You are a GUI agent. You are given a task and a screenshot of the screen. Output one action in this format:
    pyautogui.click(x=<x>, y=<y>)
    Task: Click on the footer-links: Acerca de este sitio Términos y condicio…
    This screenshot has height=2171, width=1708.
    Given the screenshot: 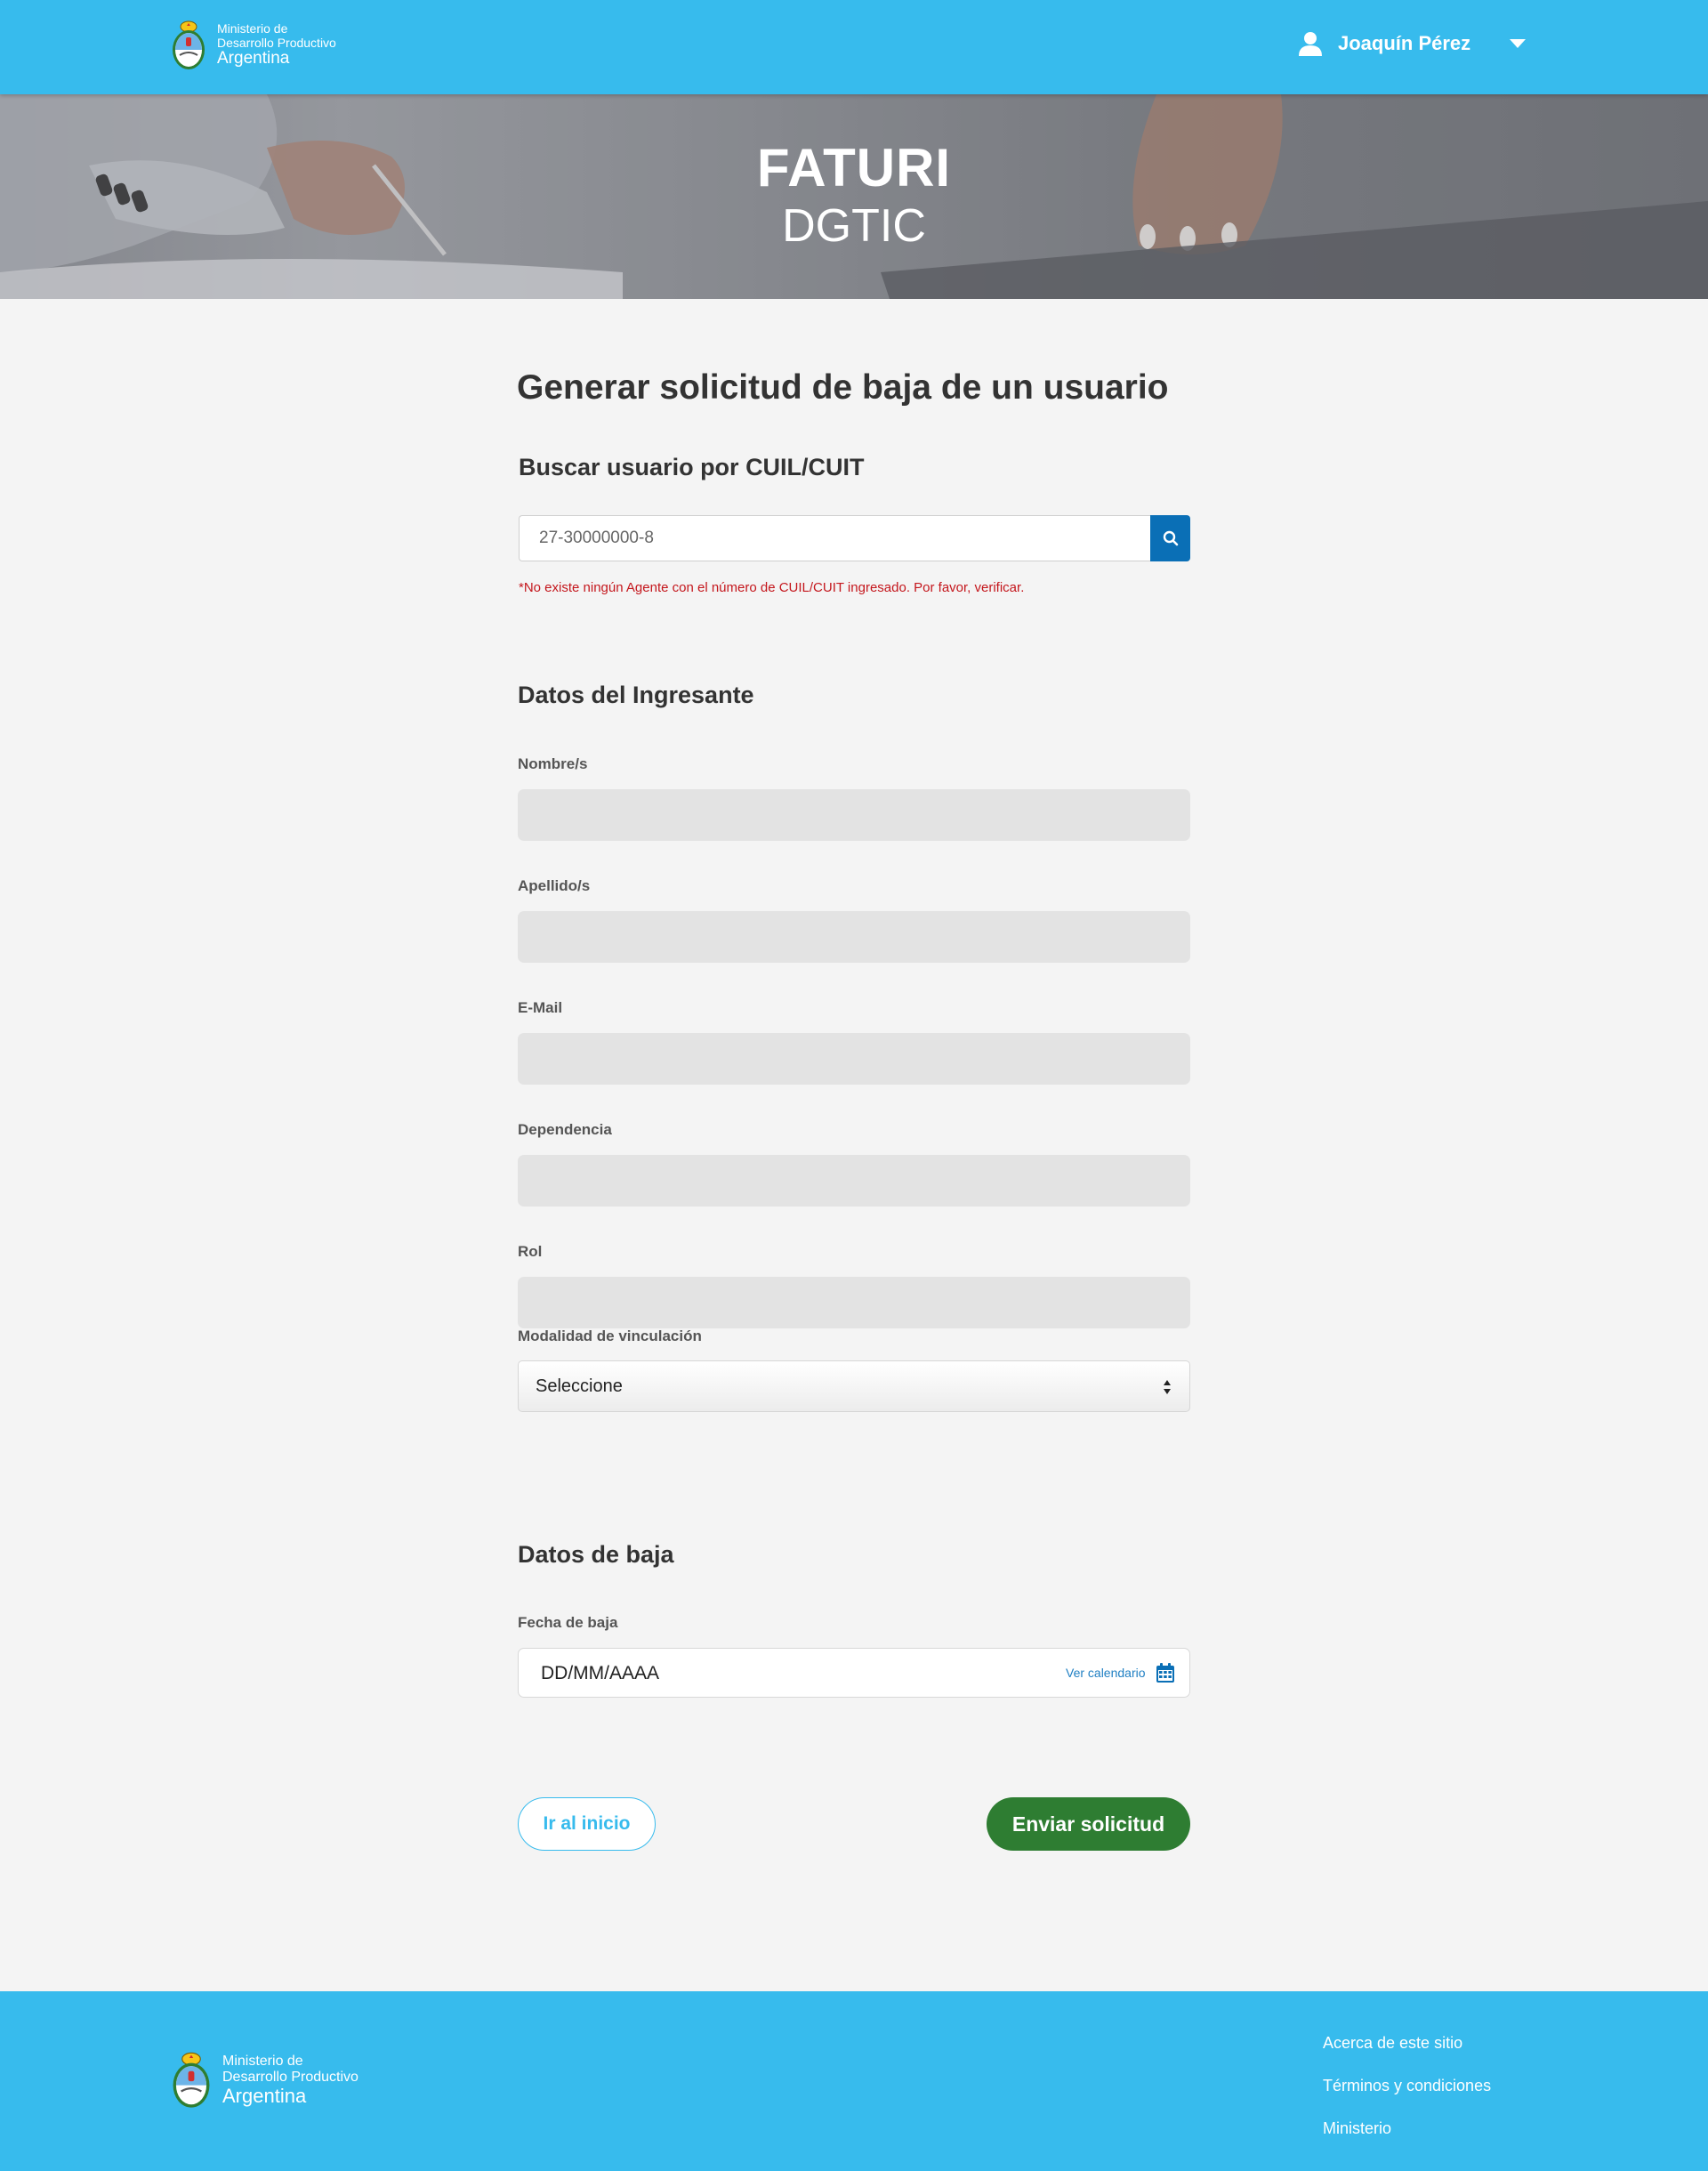 What is the action you would take?
    pyautogui.click(x=1407, y=2098)
    